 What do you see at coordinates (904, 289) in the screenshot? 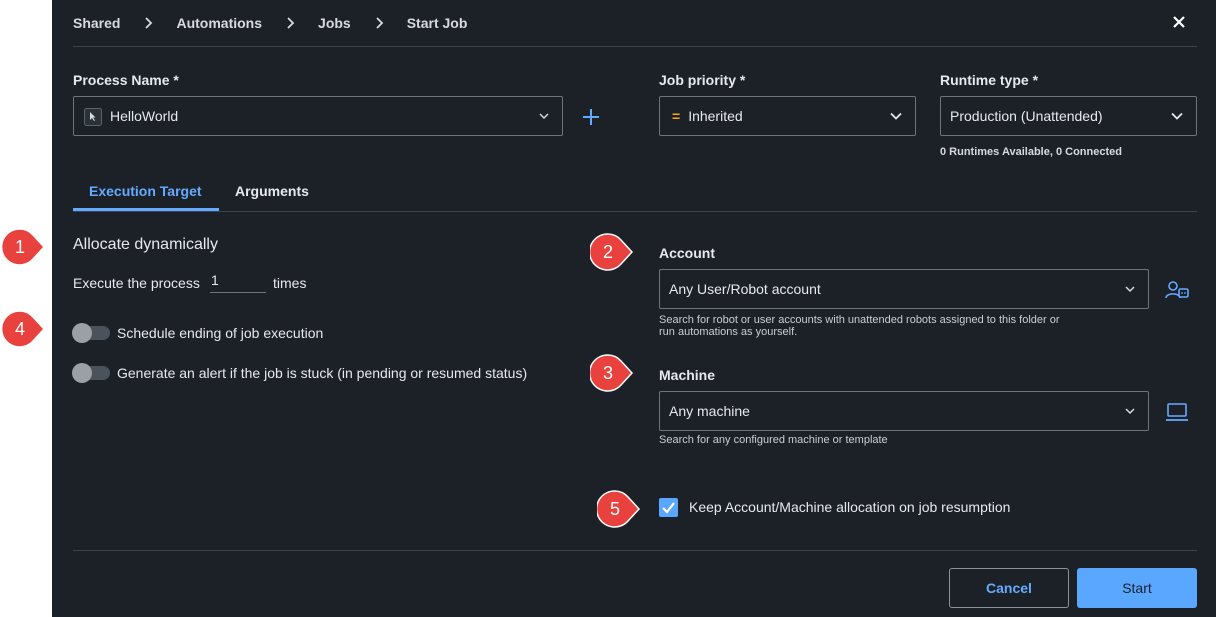
I see `account-select: Any User/Robot account` at bounding box center [904, 289].